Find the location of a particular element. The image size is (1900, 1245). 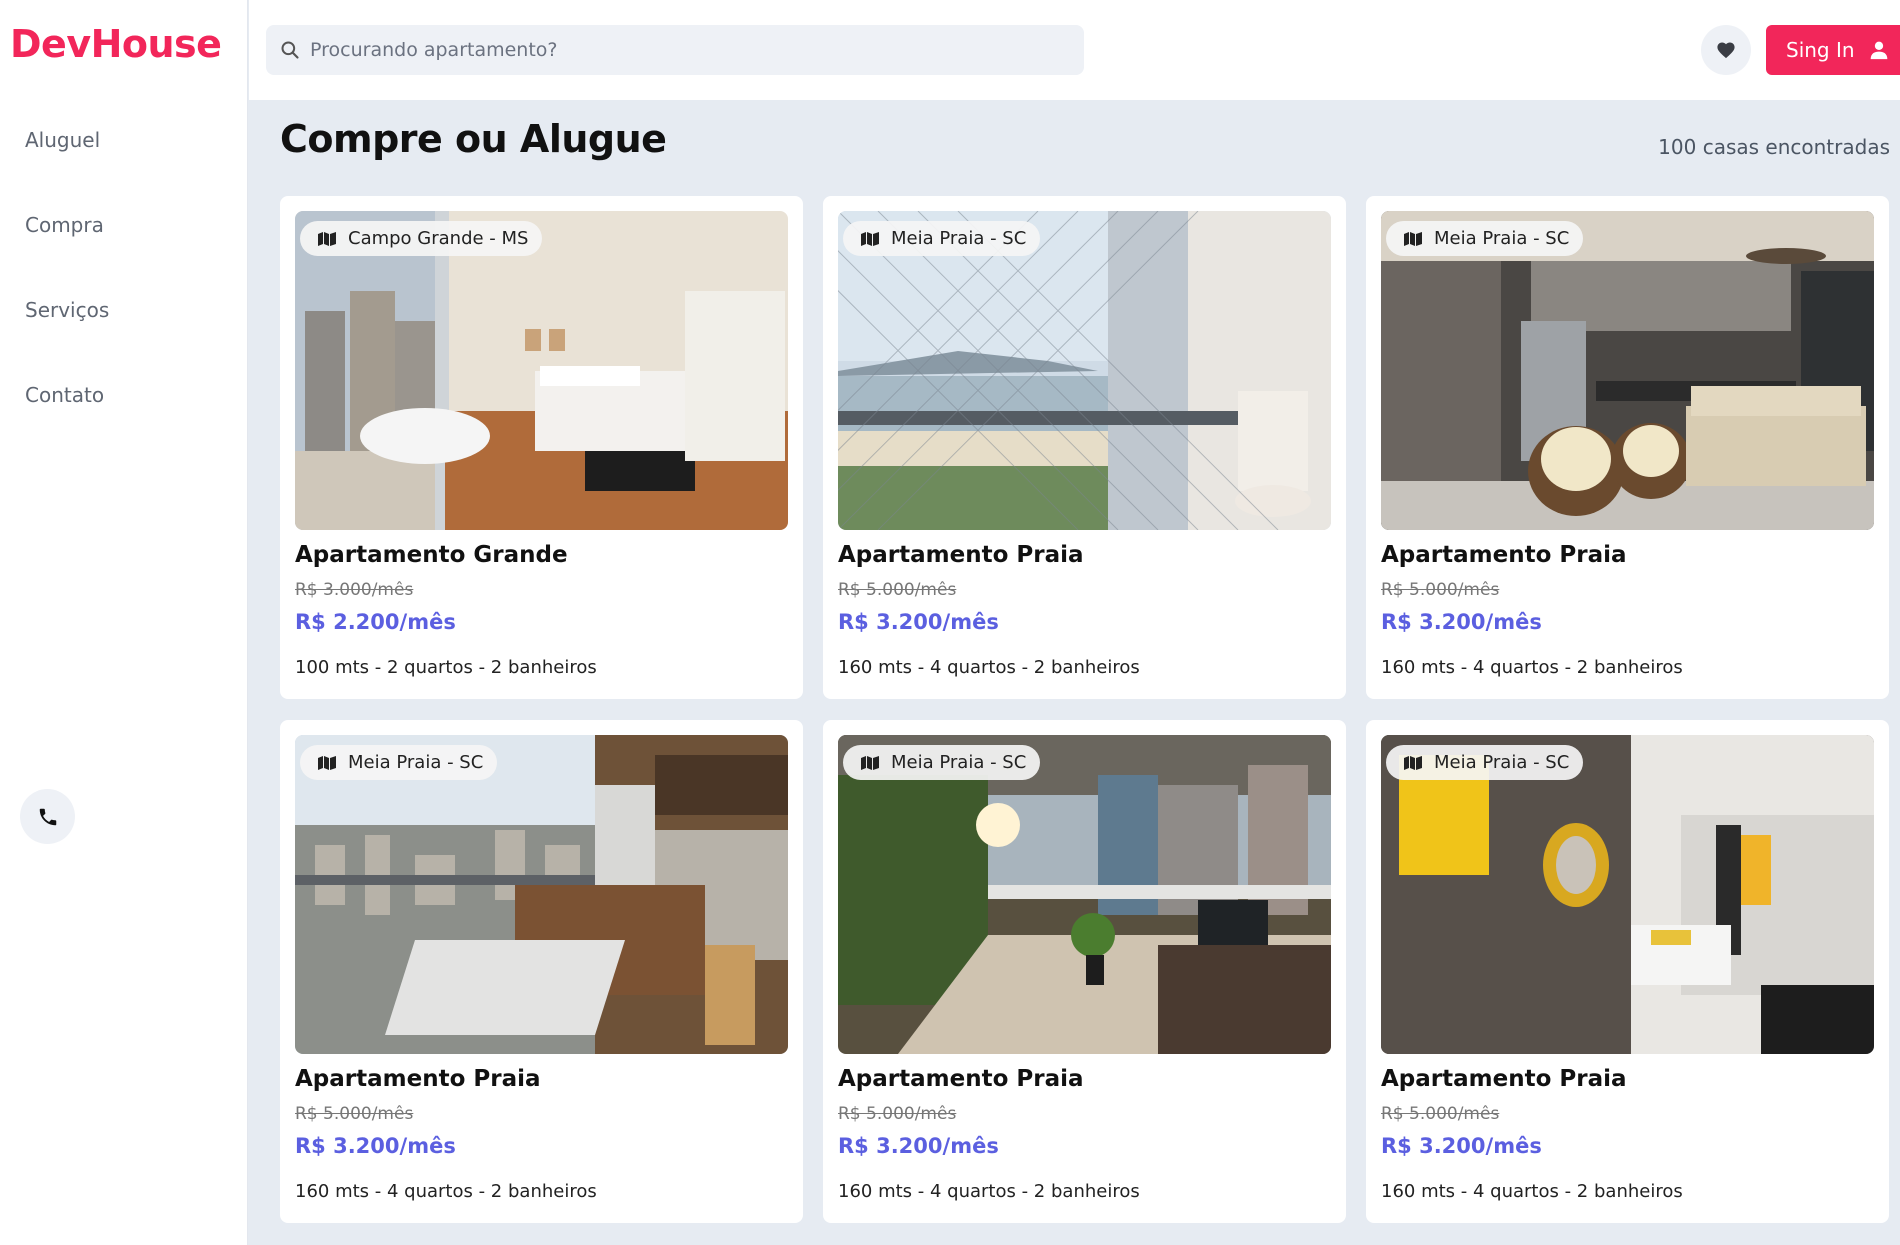

heart-icon is located at coordinates (1726, 50).